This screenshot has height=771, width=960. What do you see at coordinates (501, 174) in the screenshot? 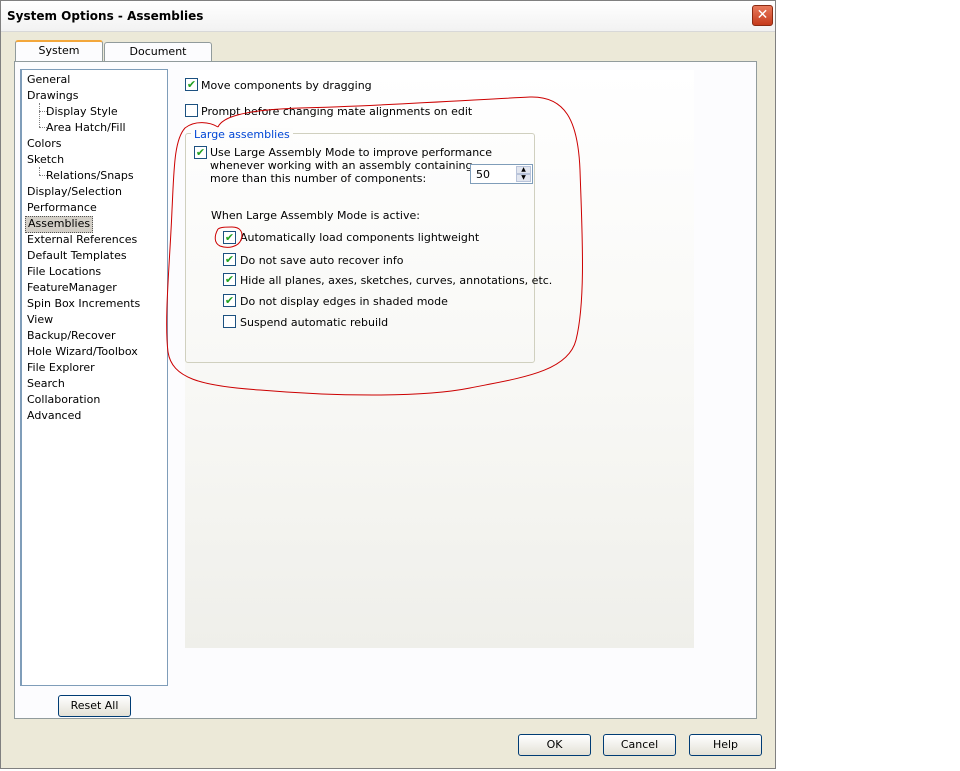
I see `component-threshold-spinbox: 50 ▲ ▼` at bounding box center [501, 174].